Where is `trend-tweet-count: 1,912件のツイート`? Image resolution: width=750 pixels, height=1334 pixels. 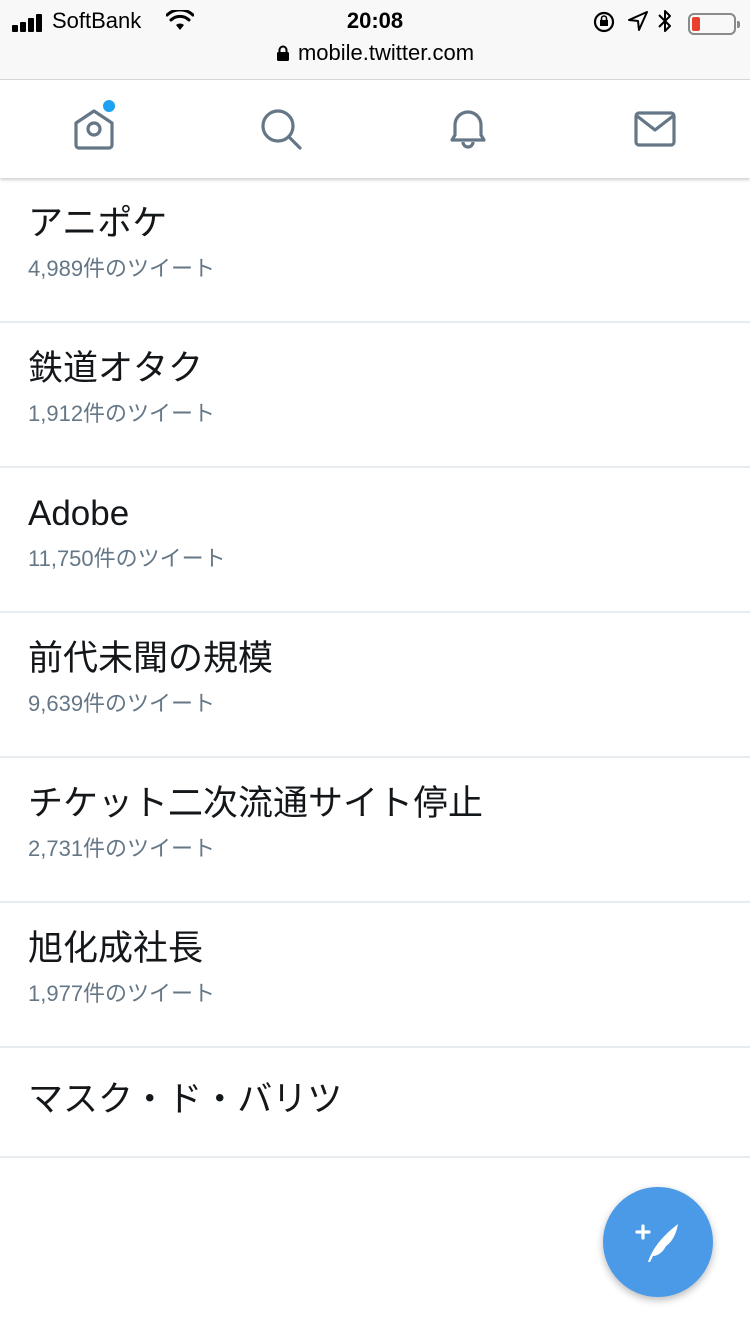
trend-tweet-count: 1,912件のツイート is located at coordinates (122, 413).